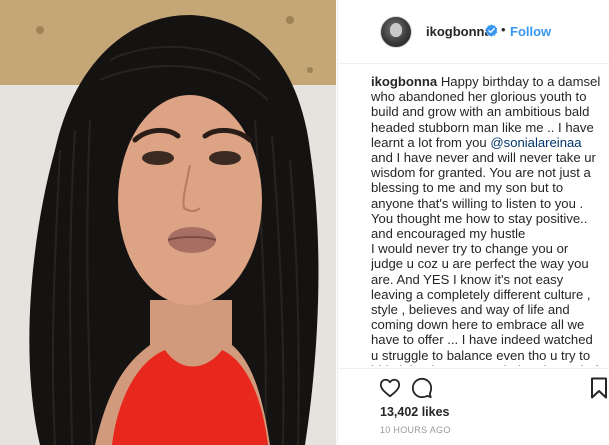 This screenshot has width=609, height=445. I want to click on lips, so click(192, 240).